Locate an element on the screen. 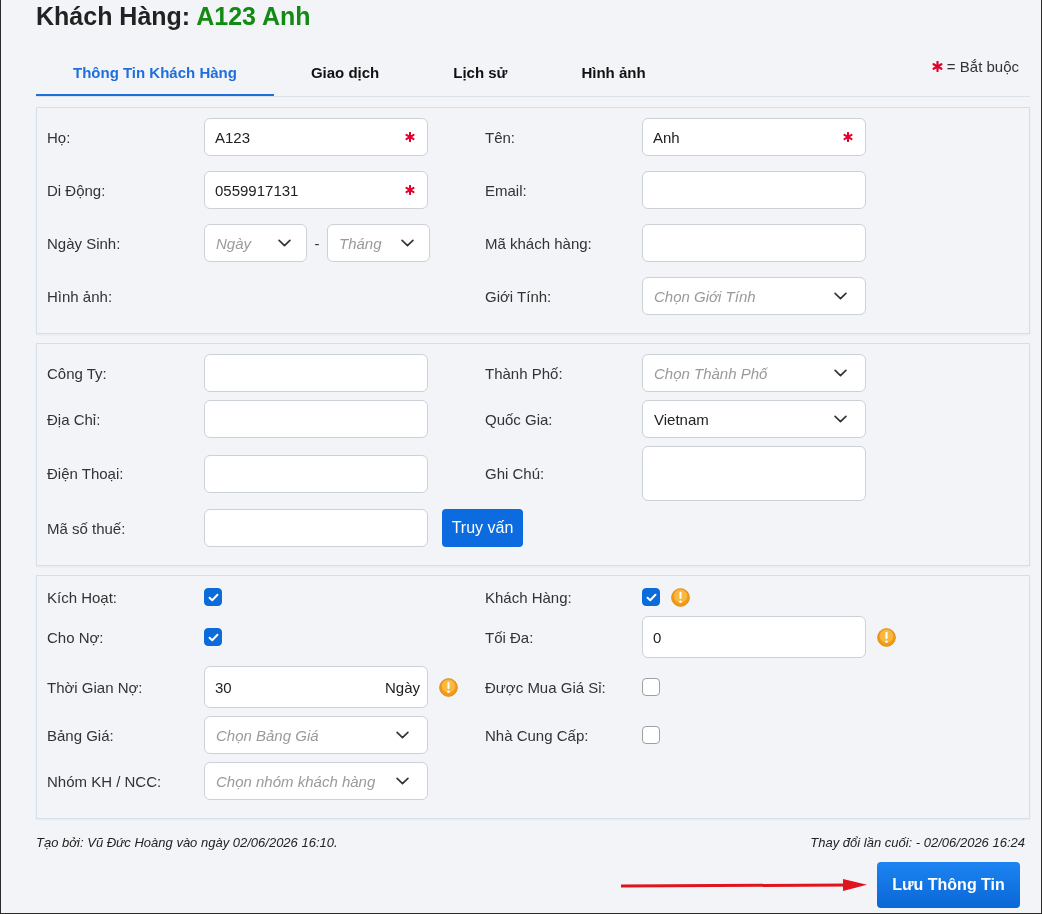 The height and width of the screenshot is (914, 1042). field-label: Ghi Chú: is located at coordinates (515, 473).